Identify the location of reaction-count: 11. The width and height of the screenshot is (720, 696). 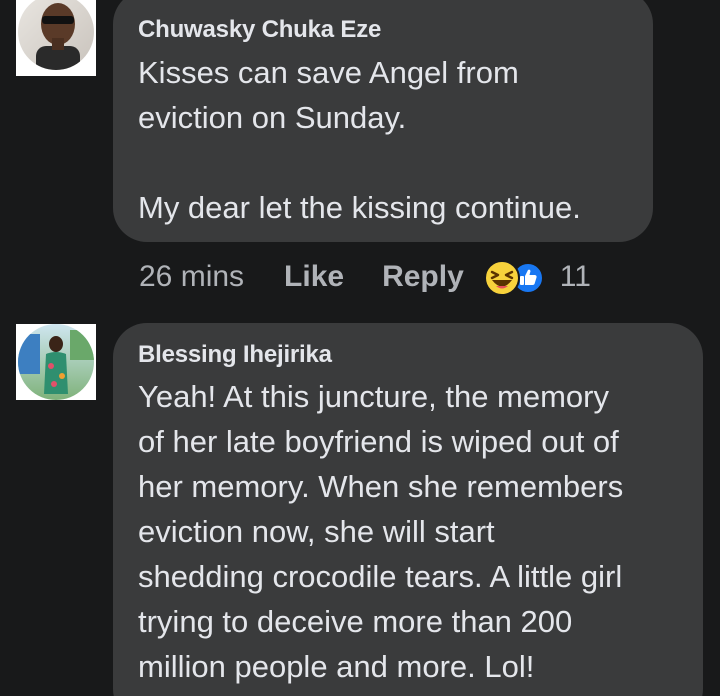
(575, 277).